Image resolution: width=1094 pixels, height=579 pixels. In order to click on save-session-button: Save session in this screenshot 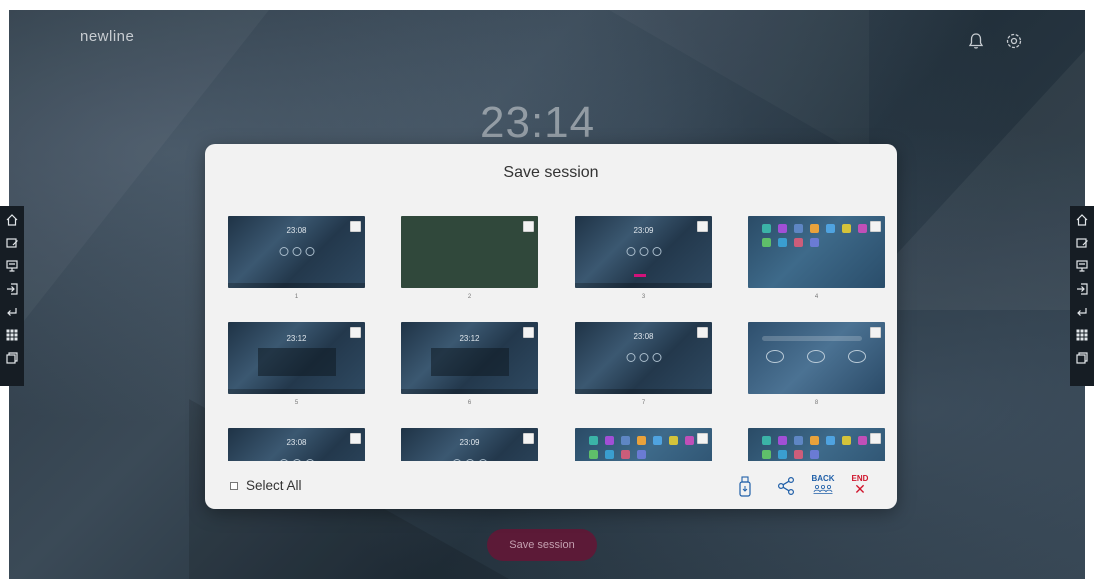, I will do `click(542, 545)`.